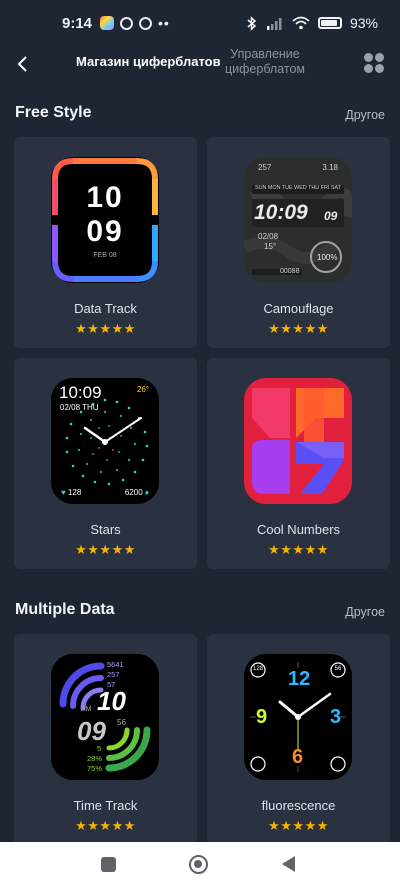 The image size is (400, 889). I want to click on face-stat-1: 5641, so click(115, 664).